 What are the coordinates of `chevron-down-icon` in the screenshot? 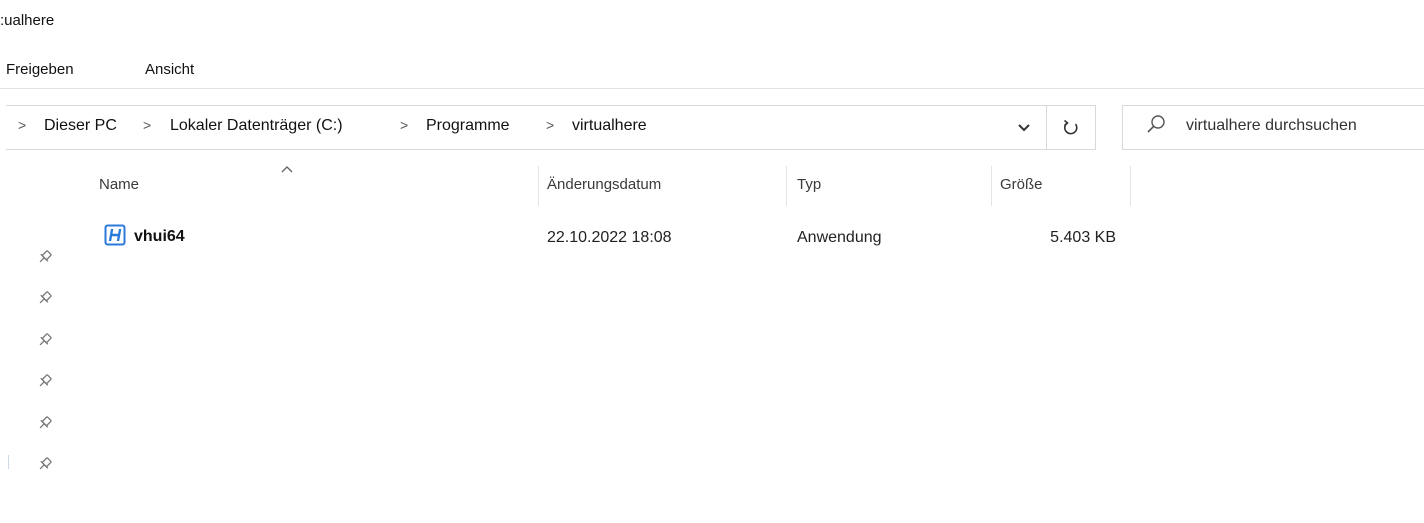 It's located at (1024, 127).